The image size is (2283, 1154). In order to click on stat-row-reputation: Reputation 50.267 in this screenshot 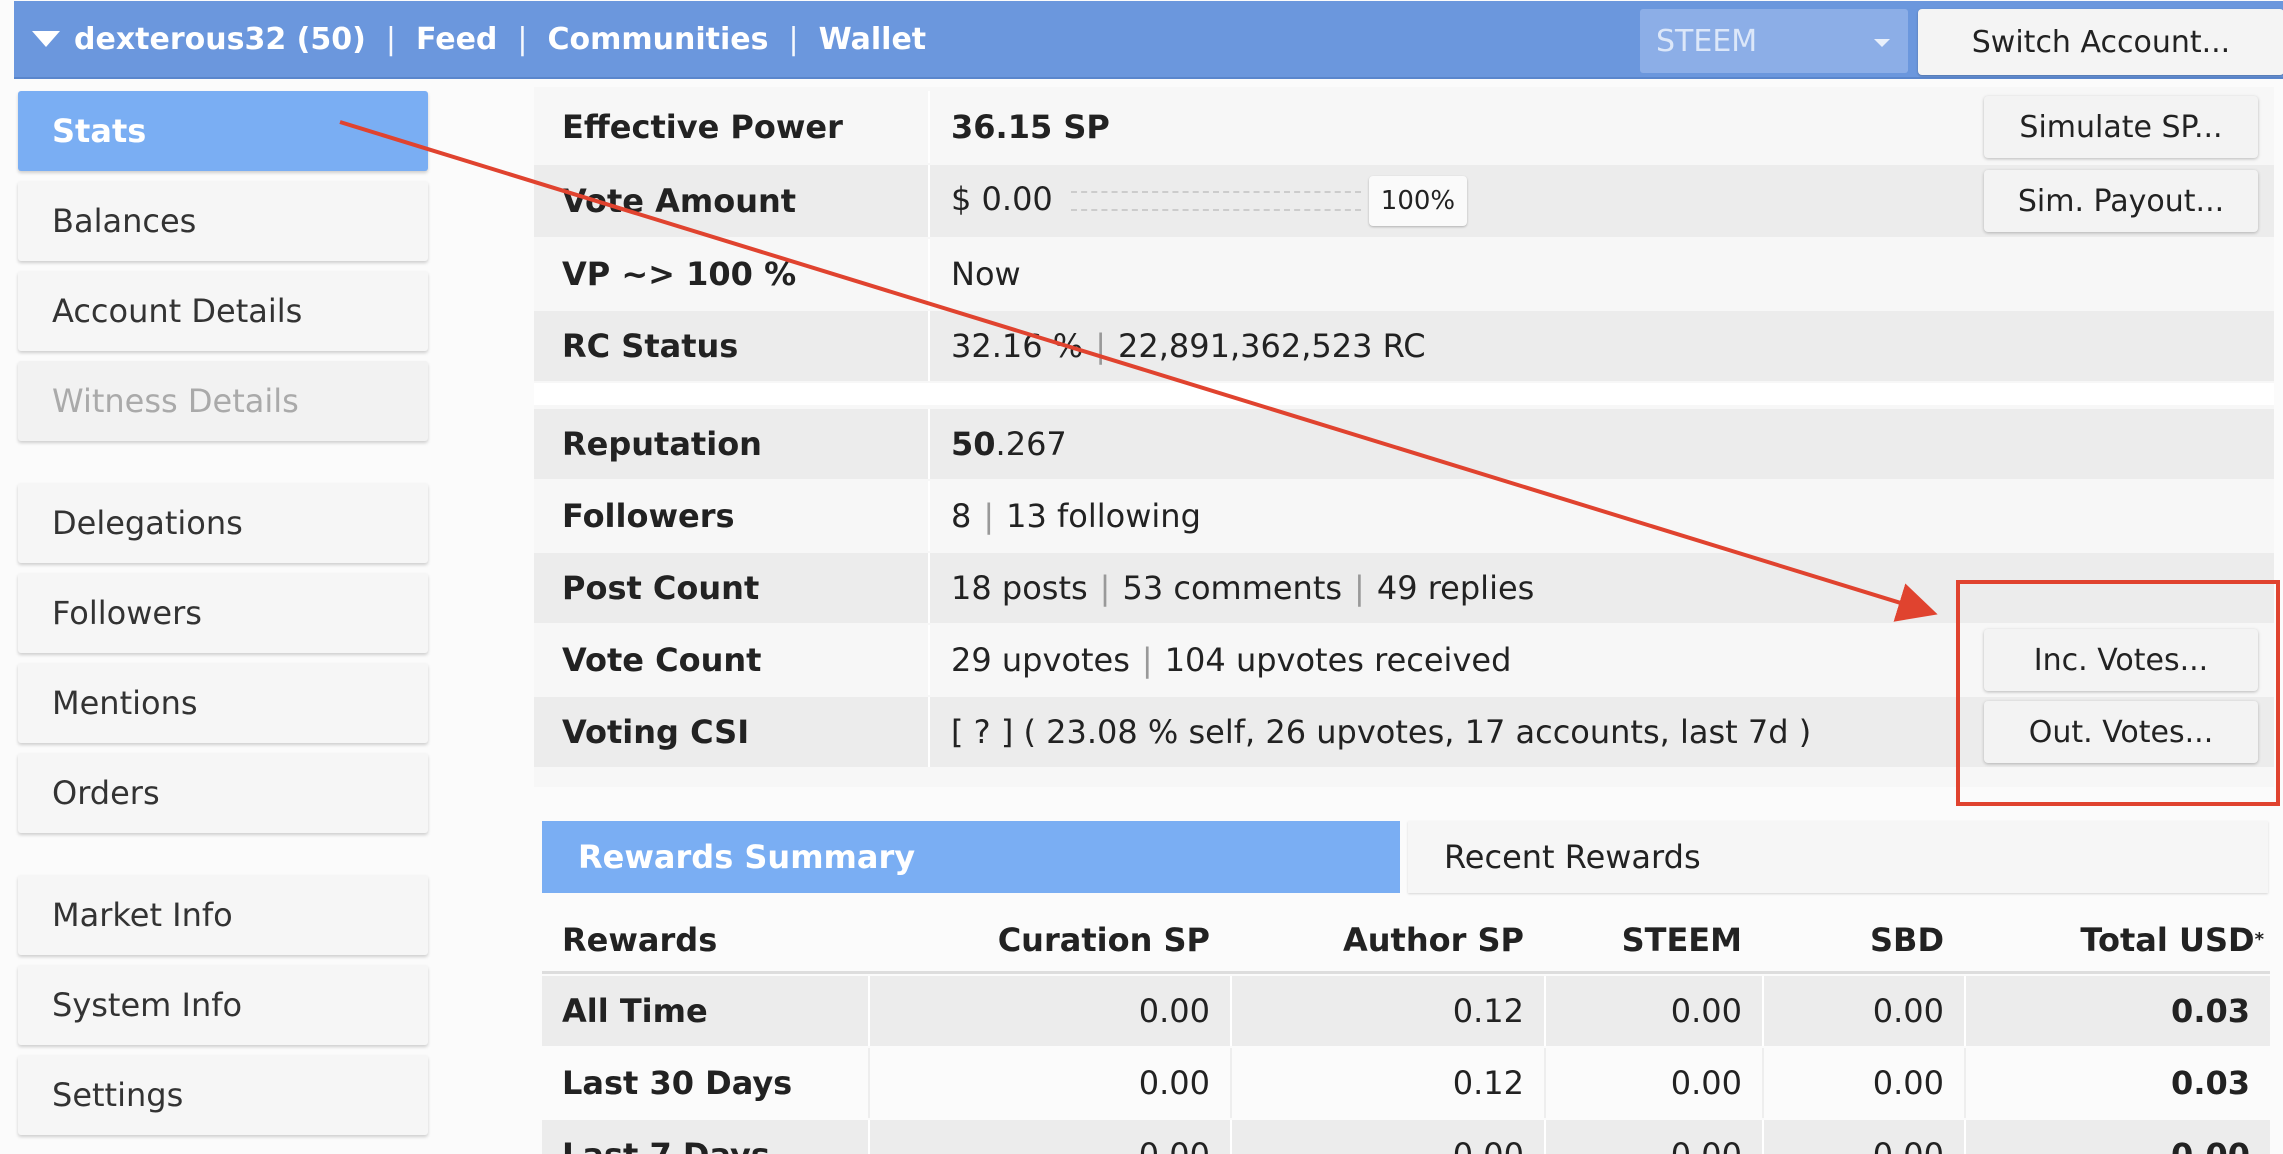, I will do `click(1404, 444)`.